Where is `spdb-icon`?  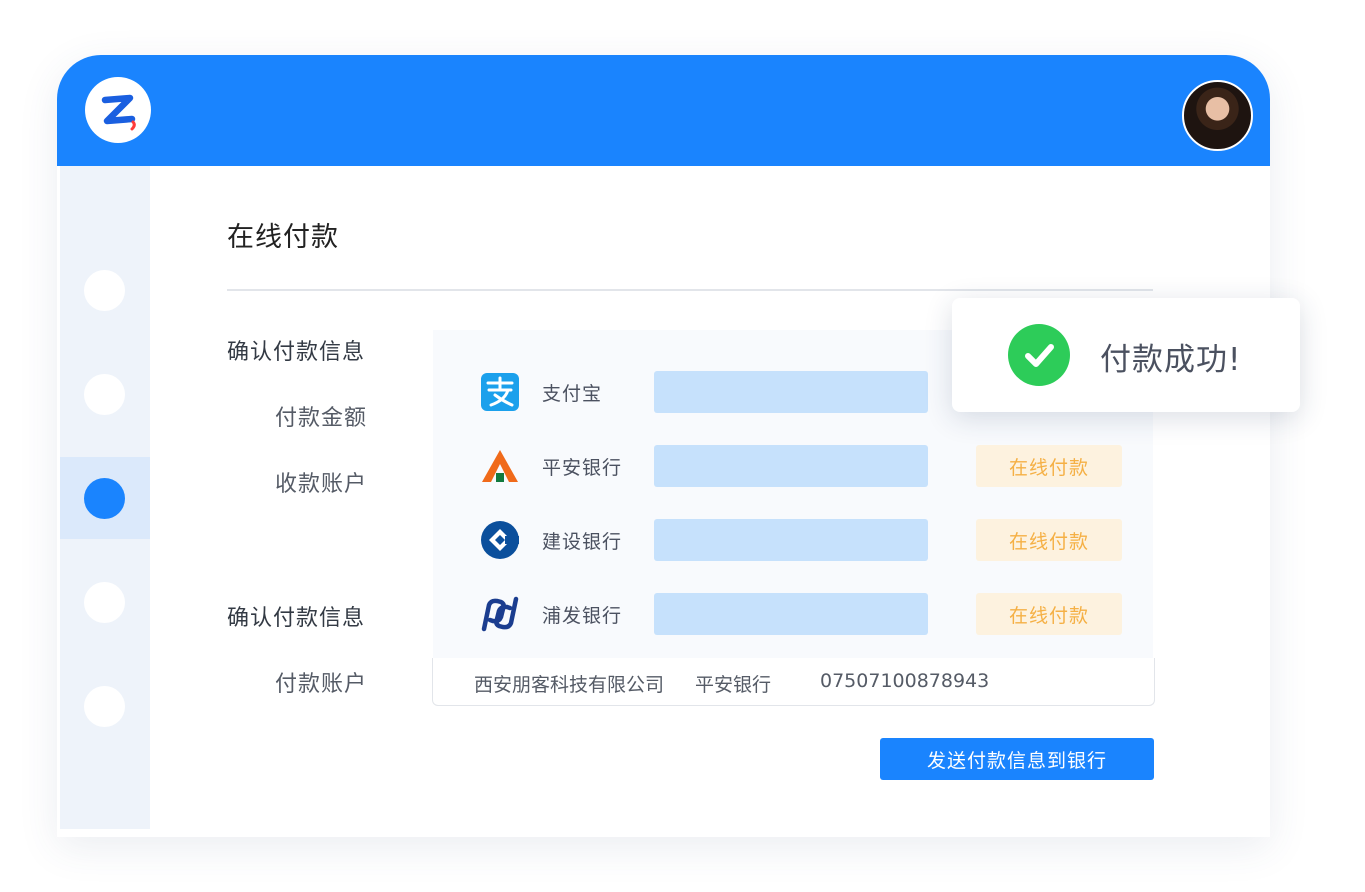
spdb-icon is located at coordinates (500, 614).